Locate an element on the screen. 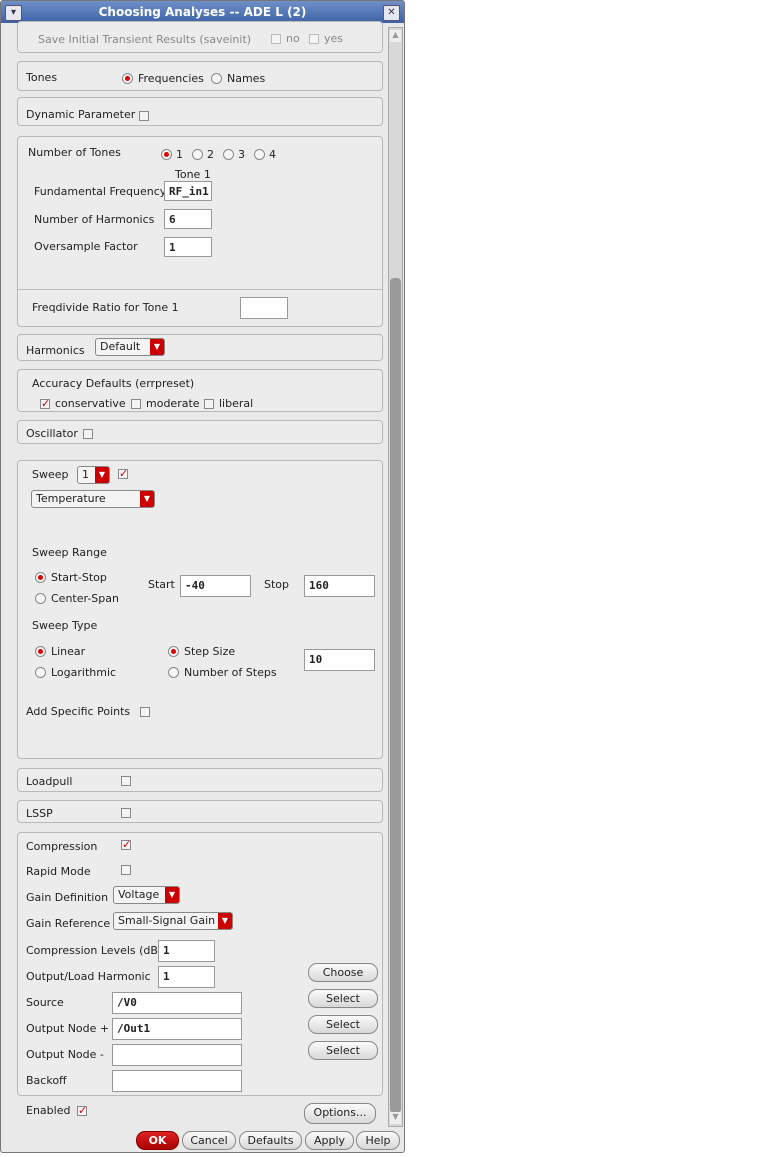 The width and height of the screenshot is (776, 1157). number-of-steps-label: Number of Steps is located at coordinates (230, 672).